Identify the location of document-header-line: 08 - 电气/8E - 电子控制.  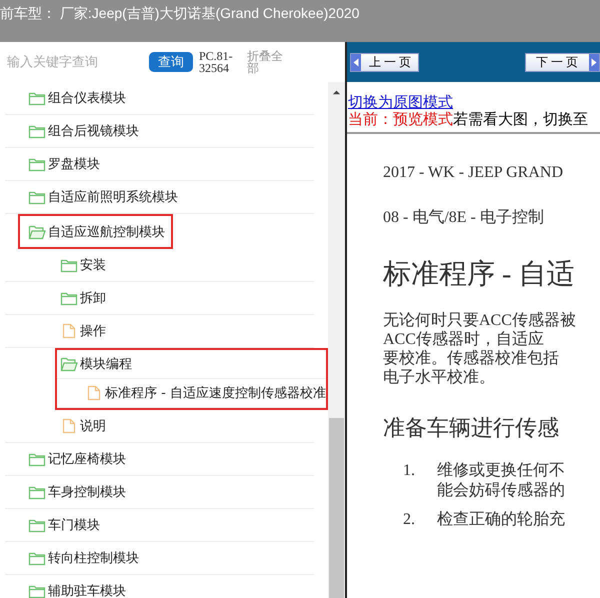
(464, 218).